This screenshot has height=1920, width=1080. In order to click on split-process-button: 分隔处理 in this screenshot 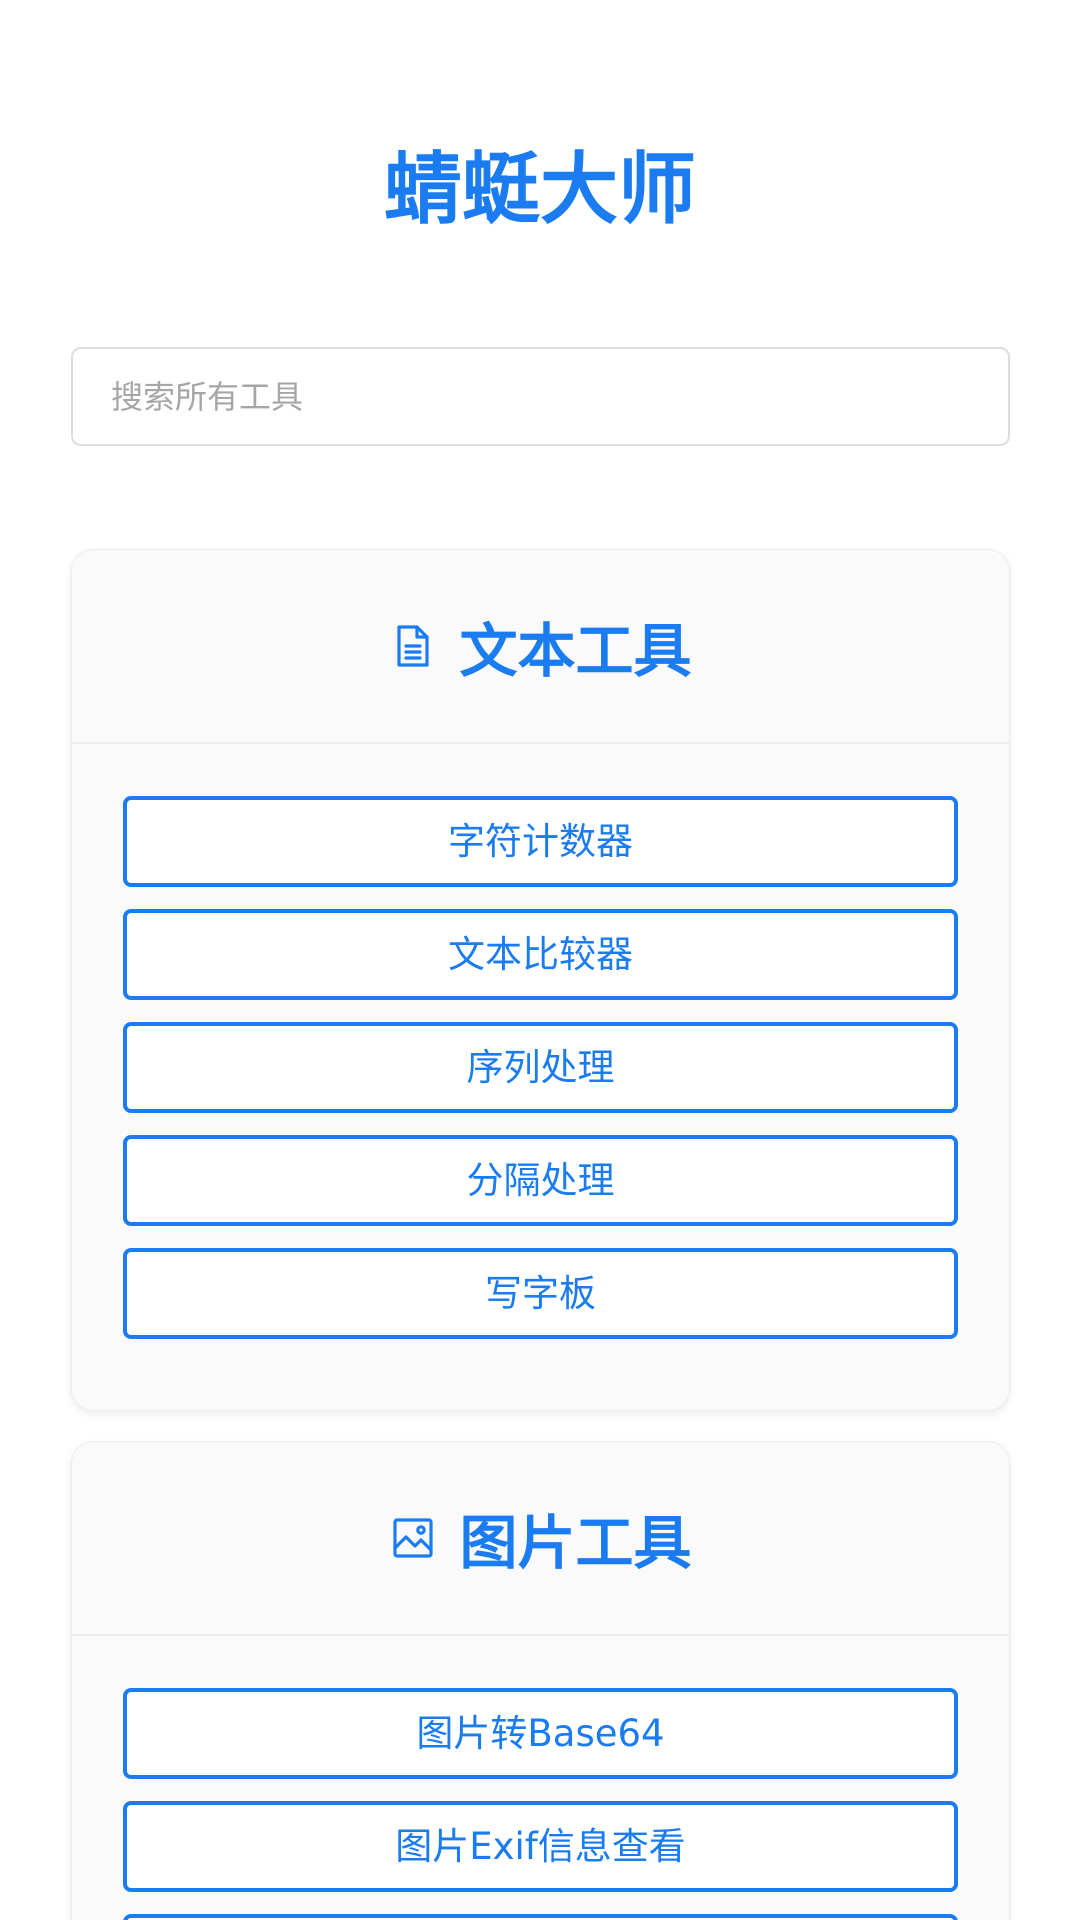, I will do `click(540, 1180)`.